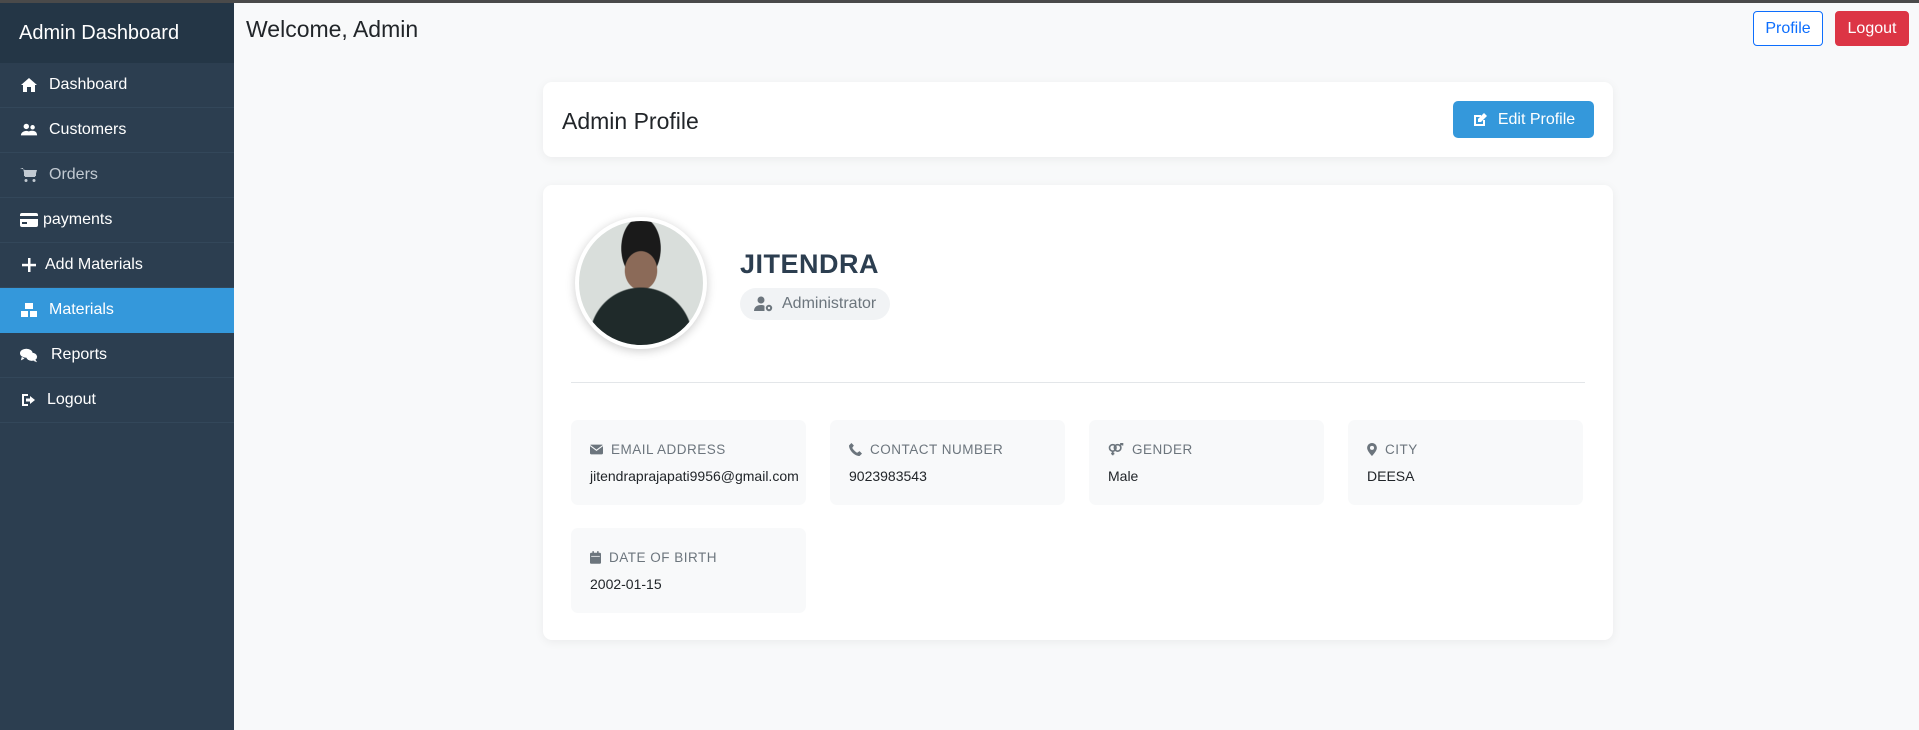 This screenshot has height=730, width=1919. I want to click on top-border, so click(959, 1).